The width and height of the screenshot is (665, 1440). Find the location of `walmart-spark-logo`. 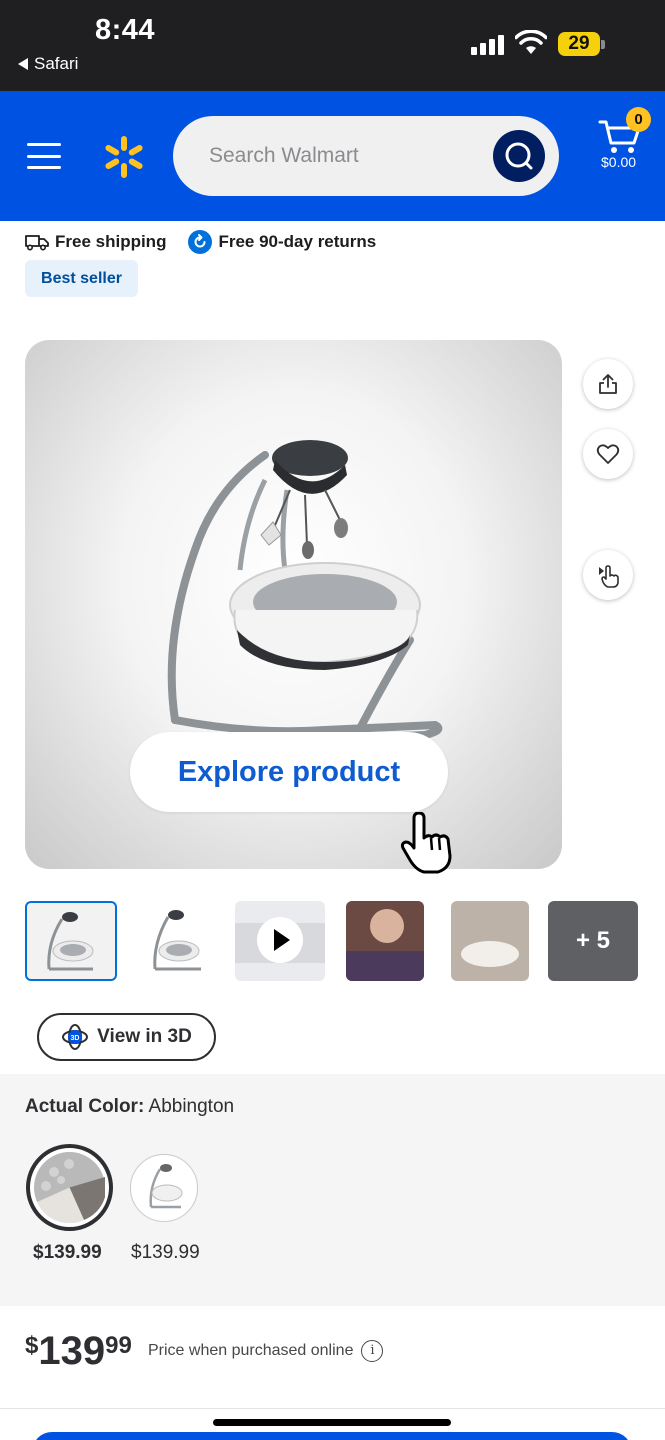

walmart-spark-logo is located at coordinates (124, 157).